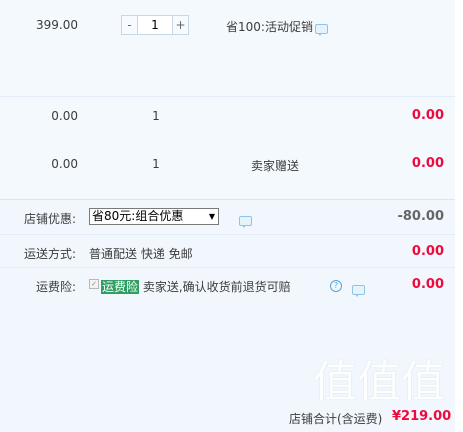 Image resolution: width=463 pixels, height=432 pixels. Describe the element at coordinates (379, 382) in the screenshot. I see `watermark-logo: 值值值` at that location.